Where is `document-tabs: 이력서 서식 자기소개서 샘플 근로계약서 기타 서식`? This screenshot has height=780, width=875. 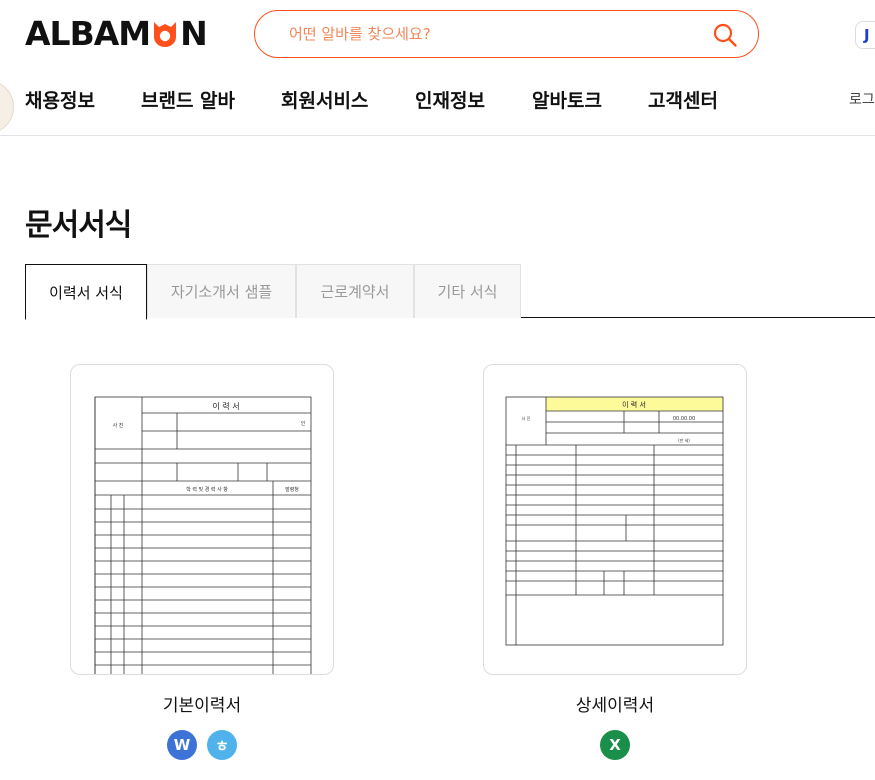
document-tabs: 이력서 서식 자기소개서 샘플 근로계약서 기타 서식 is located at coordinates (450, 292).